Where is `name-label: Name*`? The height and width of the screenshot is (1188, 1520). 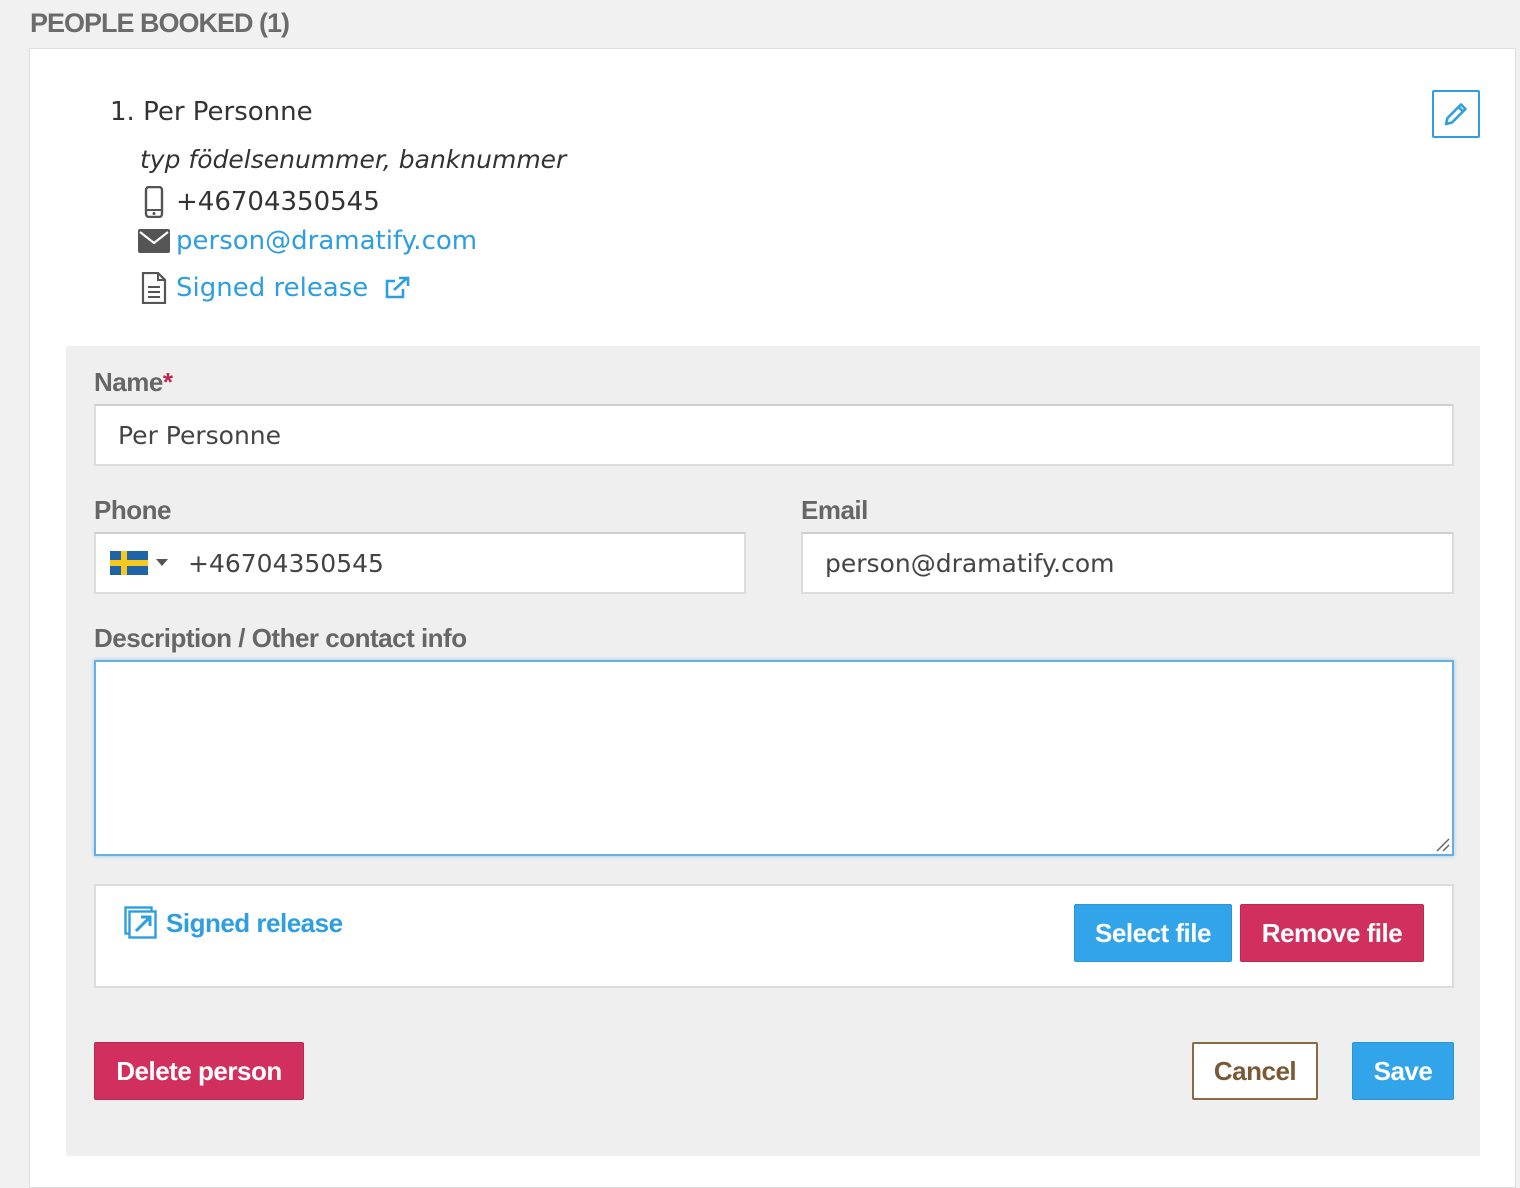 name-label: Name* is located at coordinates (133, 382).